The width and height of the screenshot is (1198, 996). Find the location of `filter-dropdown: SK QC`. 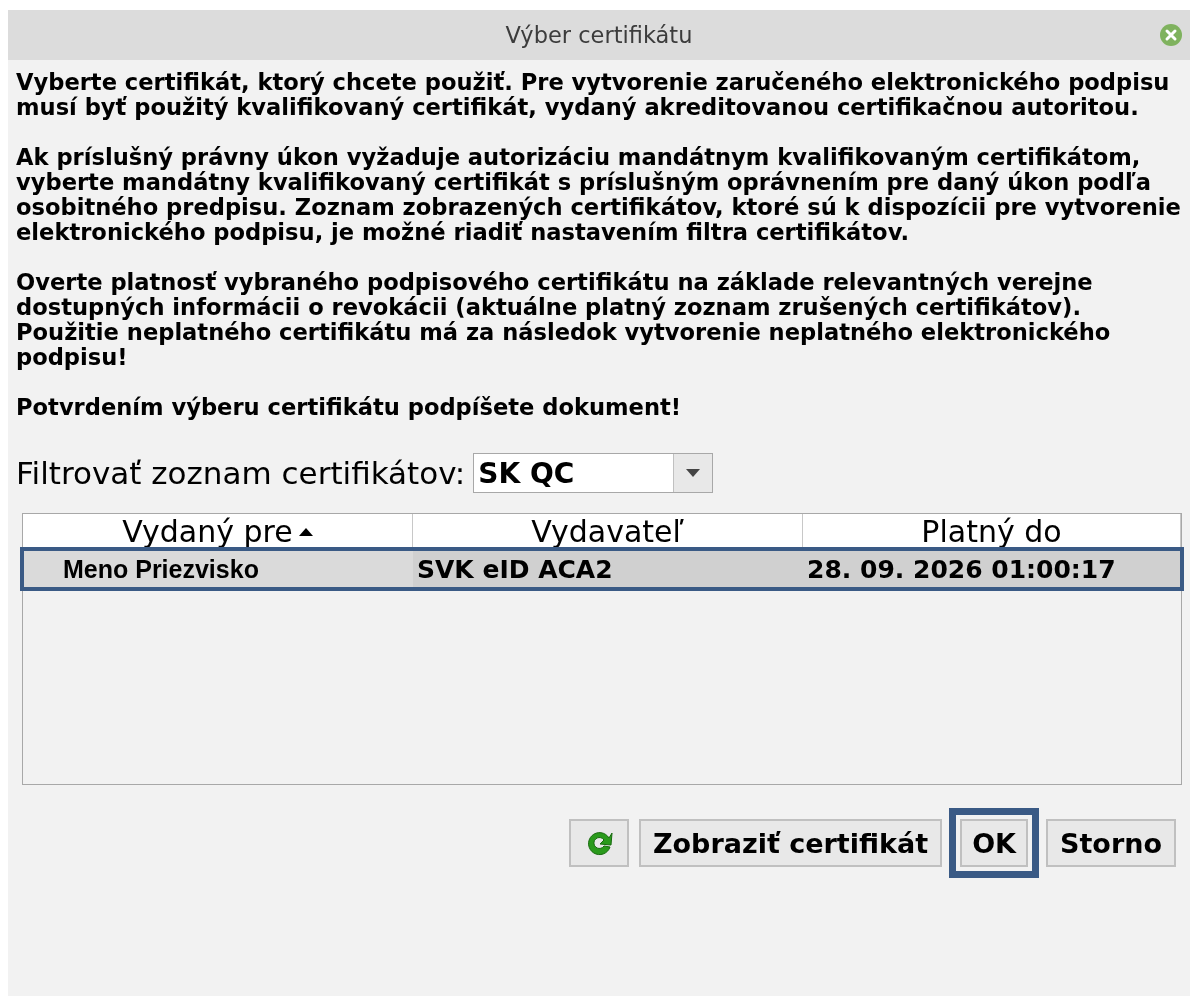

filter-dropdown: SK QC is located at coordinates (593, 473).